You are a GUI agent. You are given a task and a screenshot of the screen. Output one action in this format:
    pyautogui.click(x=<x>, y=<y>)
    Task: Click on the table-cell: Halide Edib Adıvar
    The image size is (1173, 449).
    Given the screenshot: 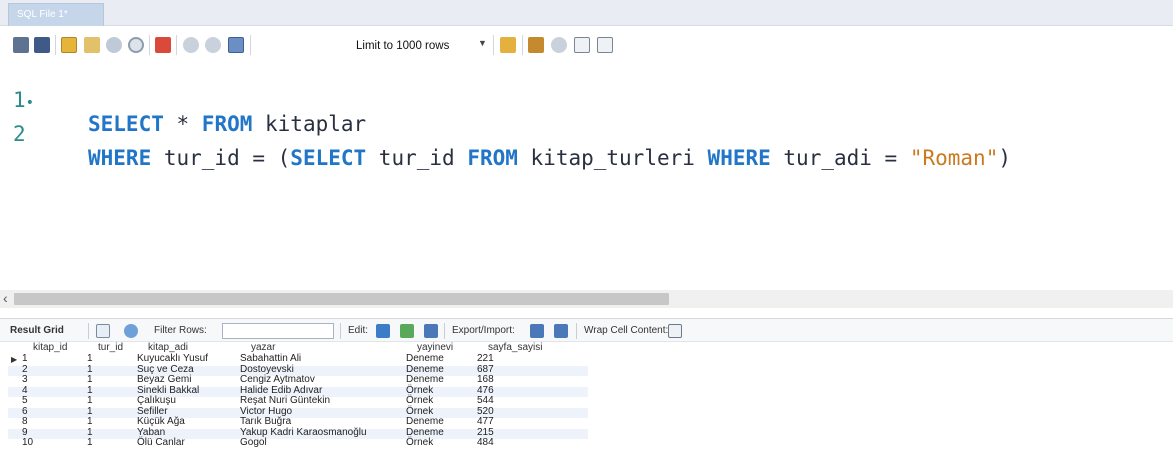 What is the action you would take?
    pyautogui.click(x=281, y=390)
    